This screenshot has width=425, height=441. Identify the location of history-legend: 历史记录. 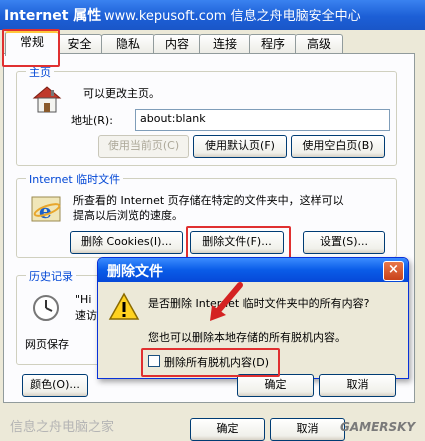
(51, 276).